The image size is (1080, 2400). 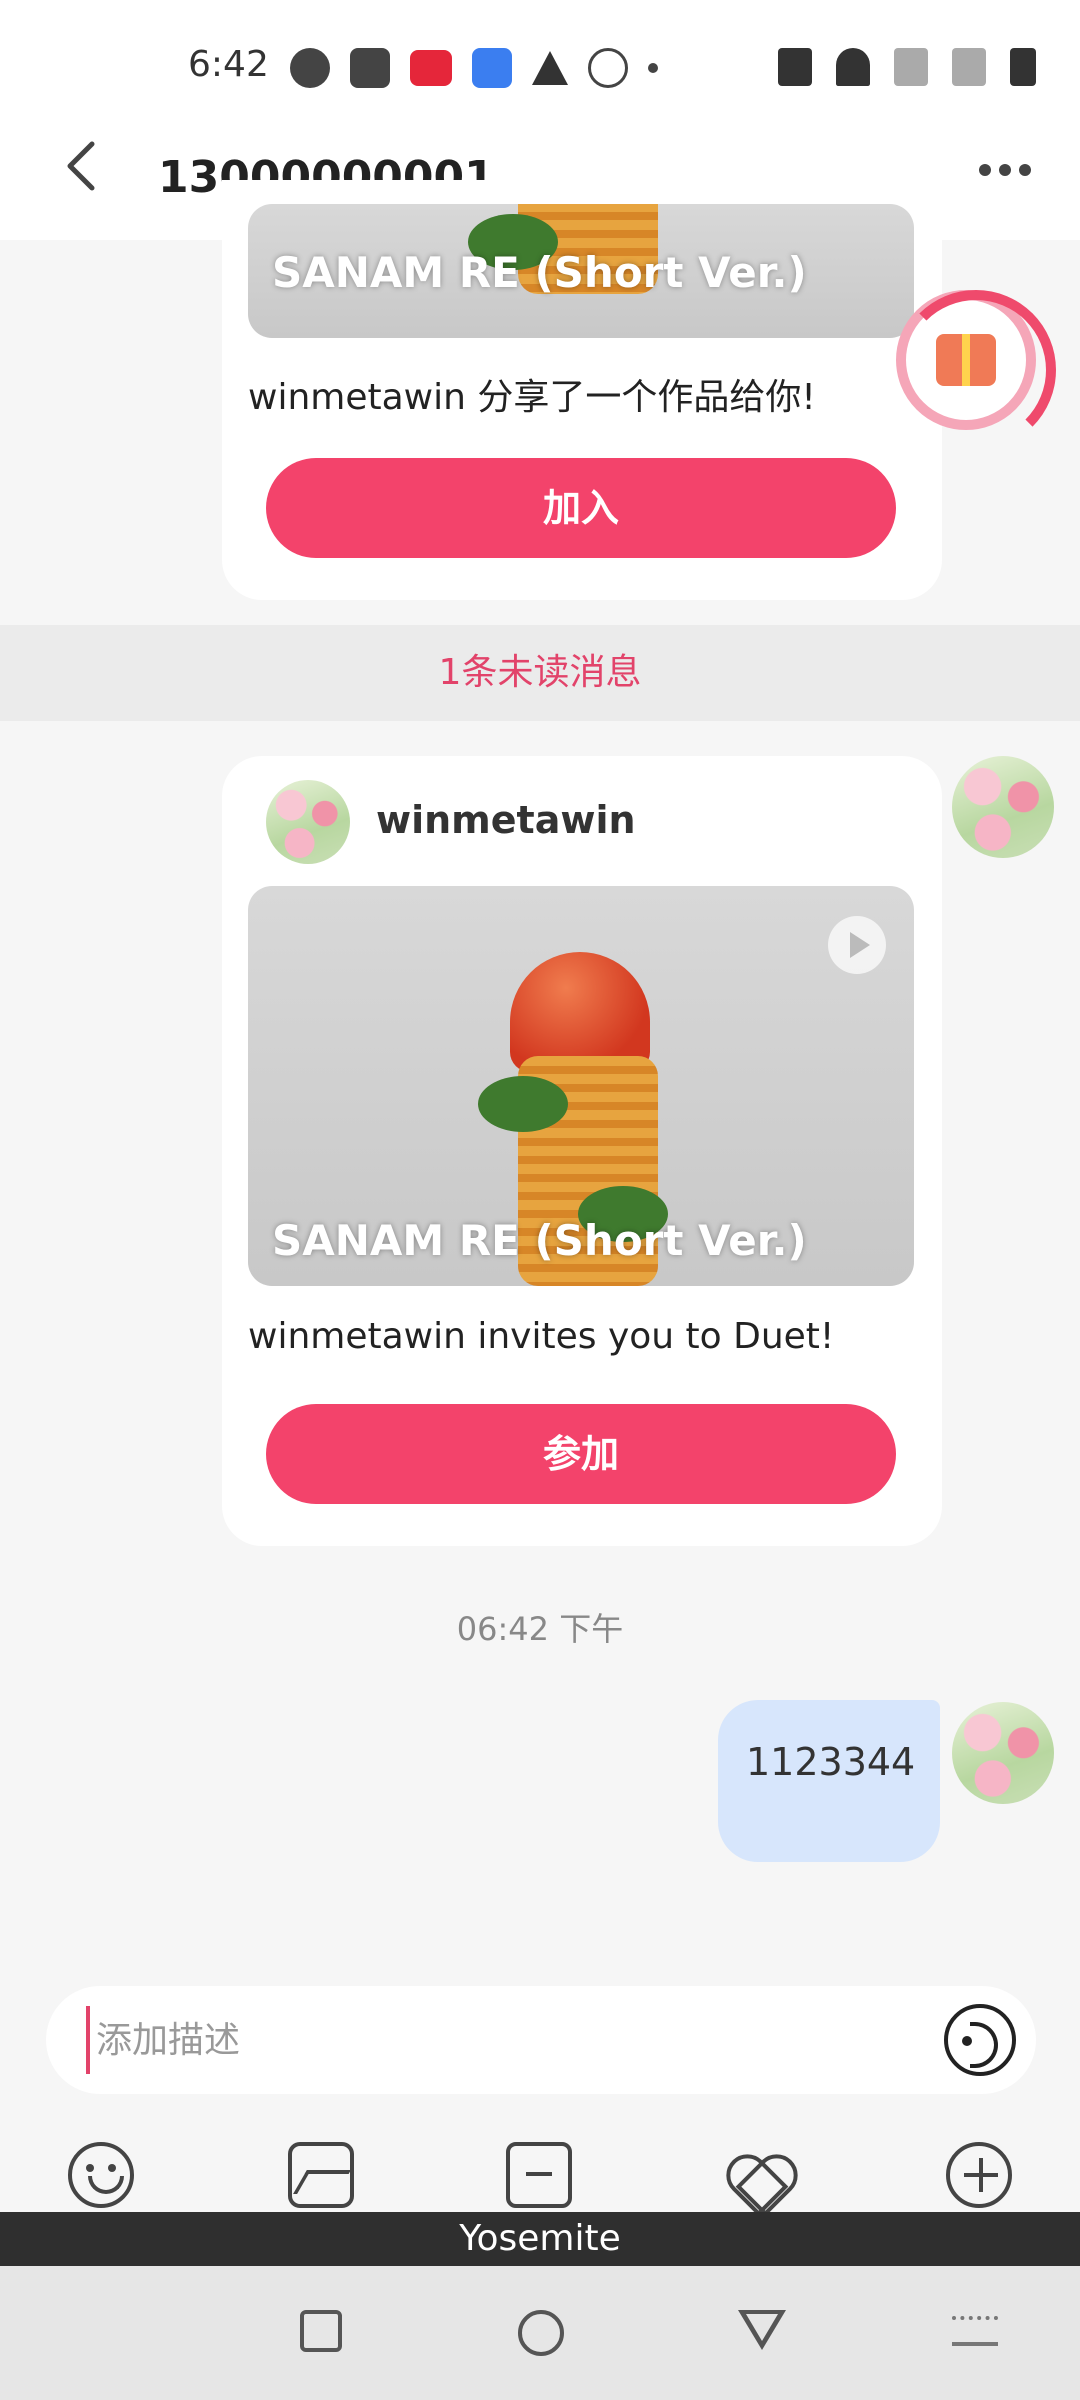 What do you see at coordinates (653, 68) in the screenshot?
I see `more-notifications-dot-icon` at bounding box center [653, 68].